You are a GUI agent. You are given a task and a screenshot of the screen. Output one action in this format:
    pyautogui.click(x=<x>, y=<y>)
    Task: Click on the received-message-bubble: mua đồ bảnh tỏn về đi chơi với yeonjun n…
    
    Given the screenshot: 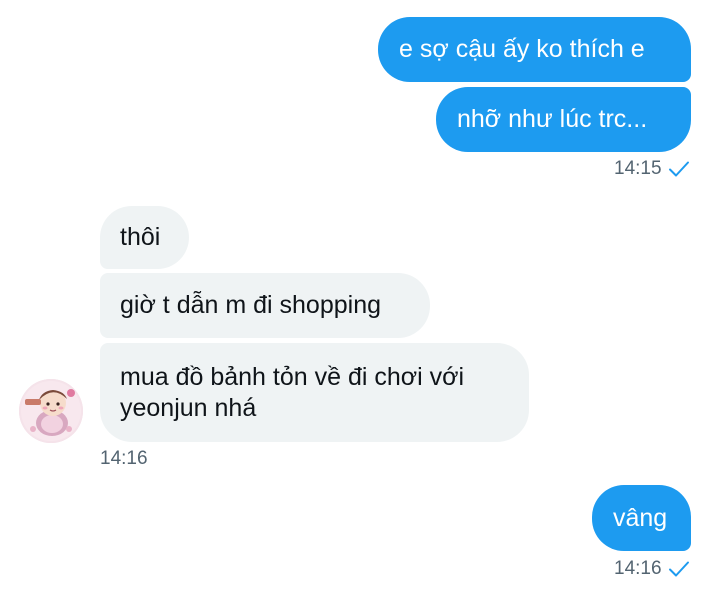 What is the action you would take?
    pyautogui.click(x=314, y=392)
    